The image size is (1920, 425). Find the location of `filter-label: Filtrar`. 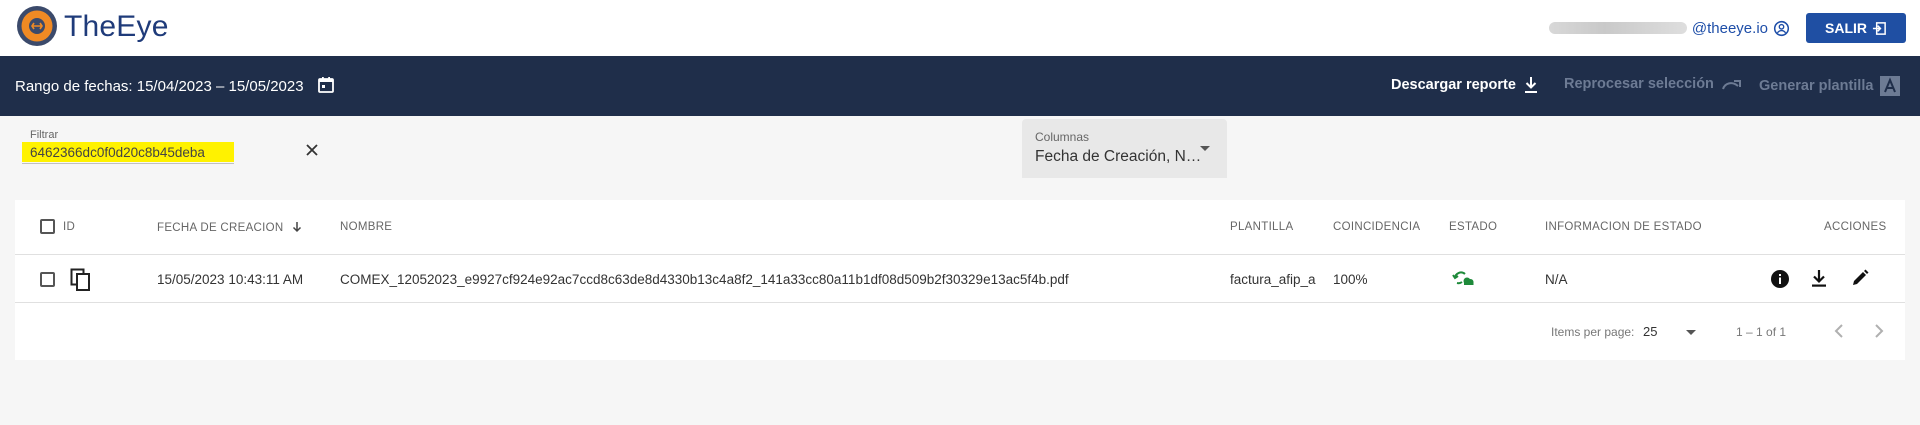

filter-label: Filtrar is located at coordinates (44, 135).